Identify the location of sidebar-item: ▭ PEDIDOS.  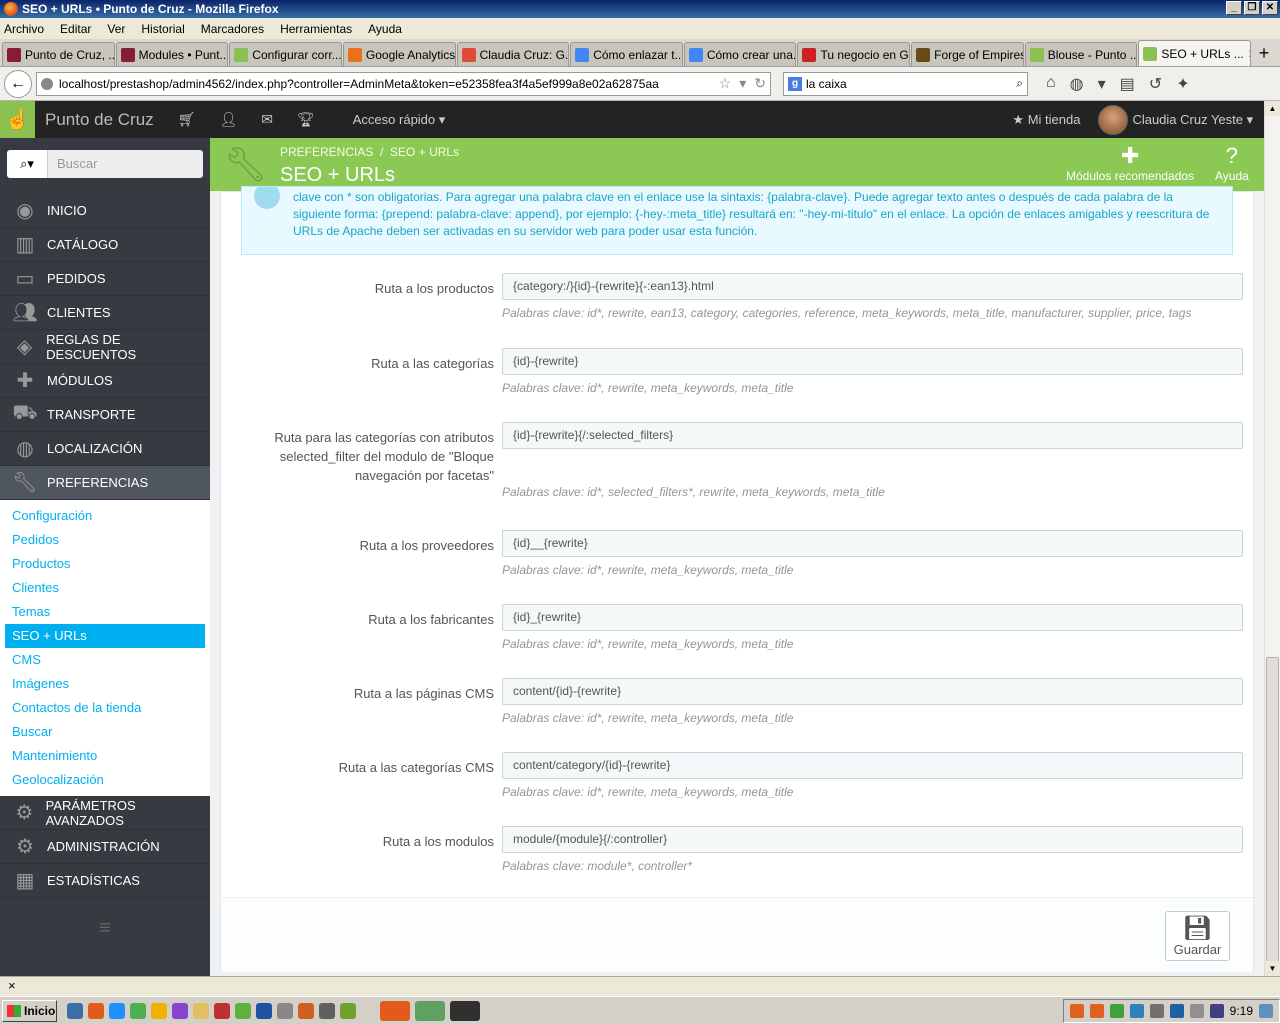
(105, 279).